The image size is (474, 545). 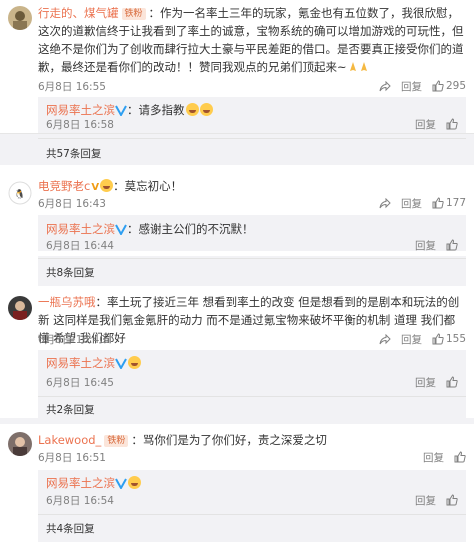 I want to click on reply-meta: 6月8日 16:45 回复, so click(x=252, y=382).